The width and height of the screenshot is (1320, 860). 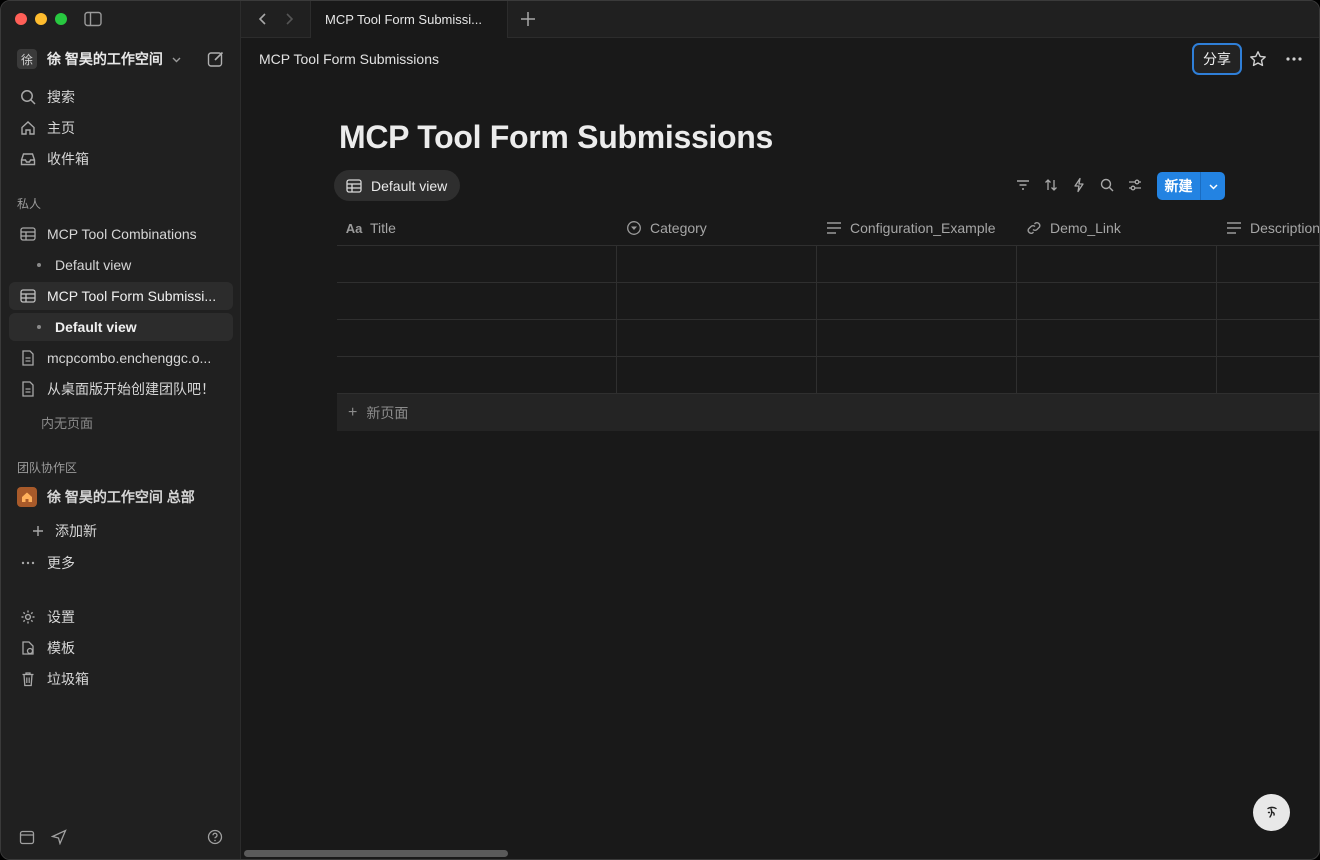 What do you see at coordinates (121, 531) in the screenshot?
I see `sidebar-item-add-new: 添加新` at bounding box center [121, 531].